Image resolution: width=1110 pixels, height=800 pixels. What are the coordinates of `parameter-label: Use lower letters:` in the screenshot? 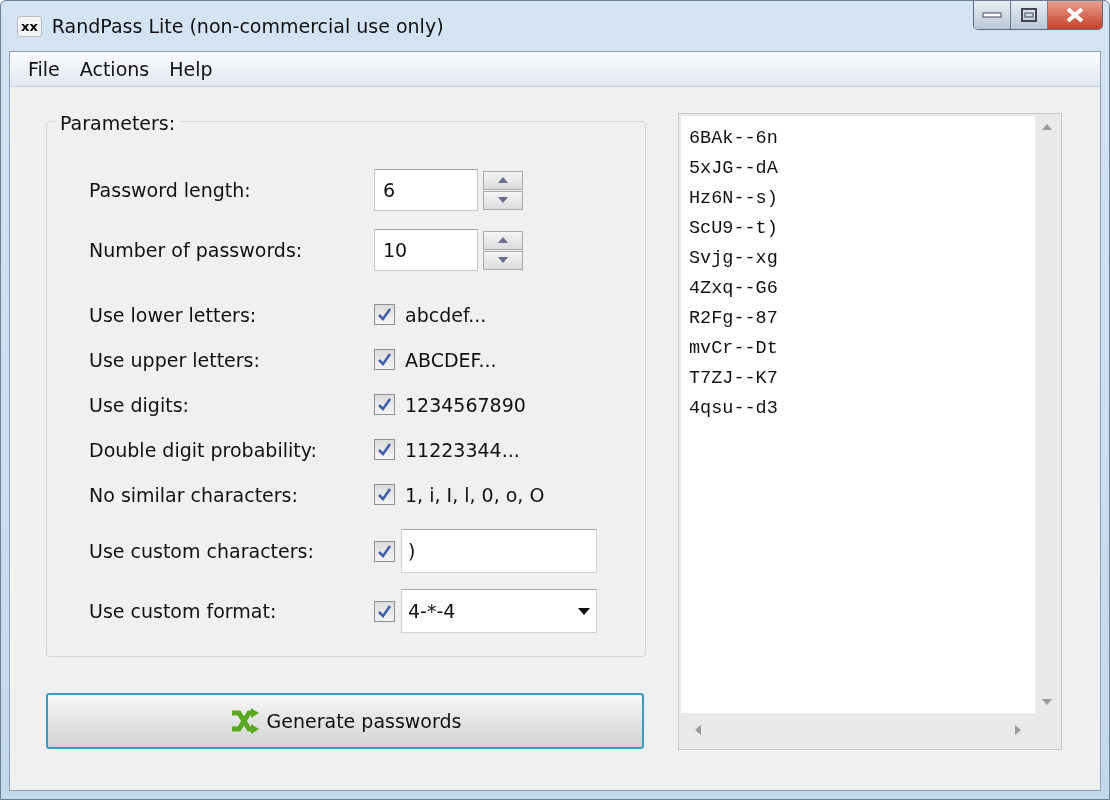 It's located at (173, 314).